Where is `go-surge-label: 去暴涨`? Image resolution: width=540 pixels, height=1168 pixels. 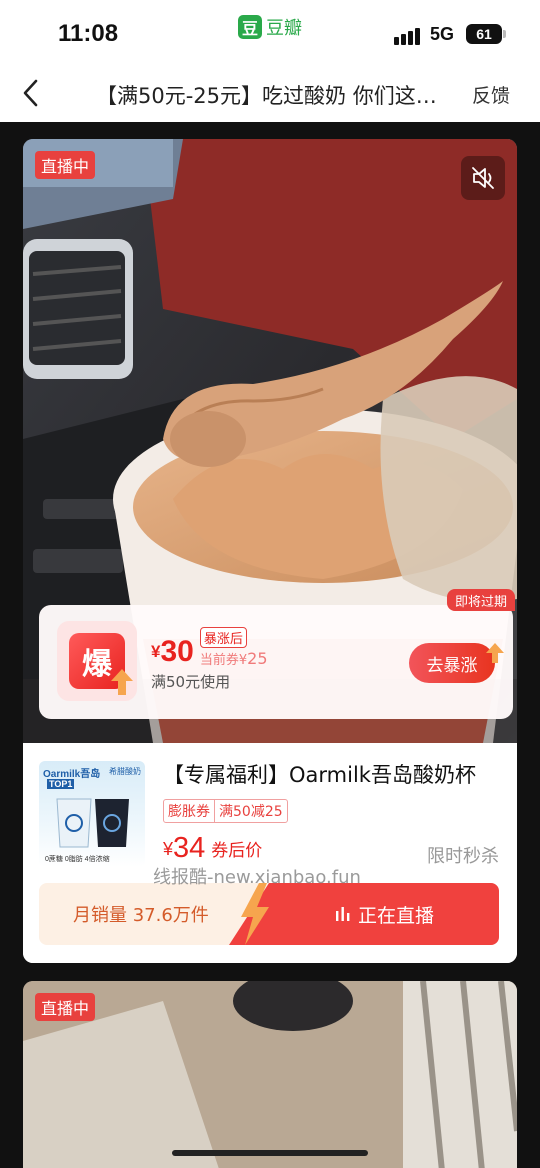
go-surge-label: 去暴涨 is located at coordinates (452, 665).